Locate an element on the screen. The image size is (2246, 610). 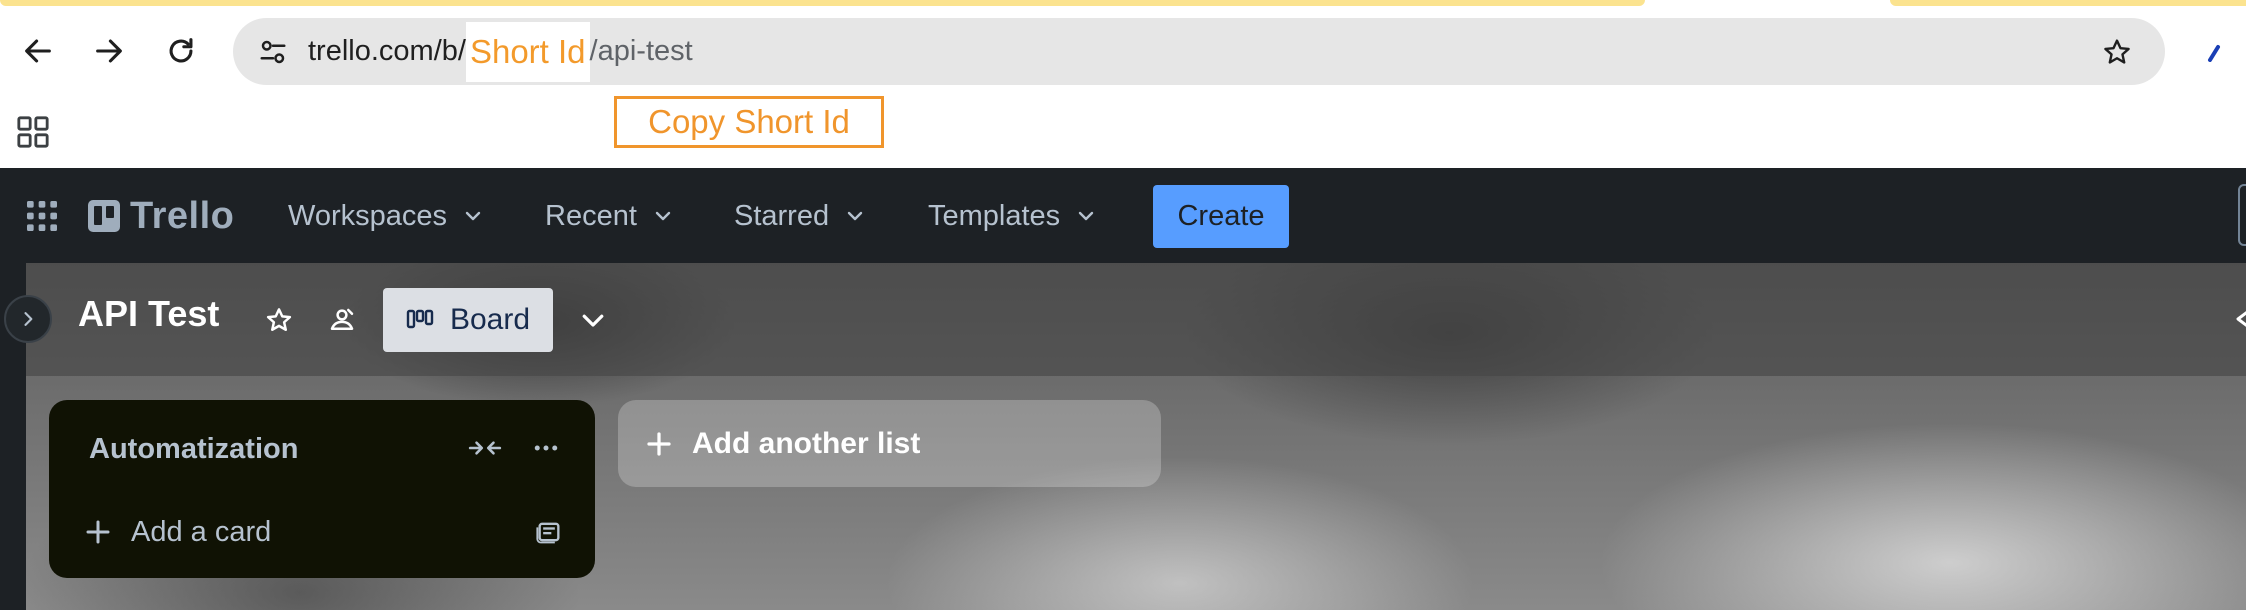
arrow-right-icon is located at coordinates (109, 51).